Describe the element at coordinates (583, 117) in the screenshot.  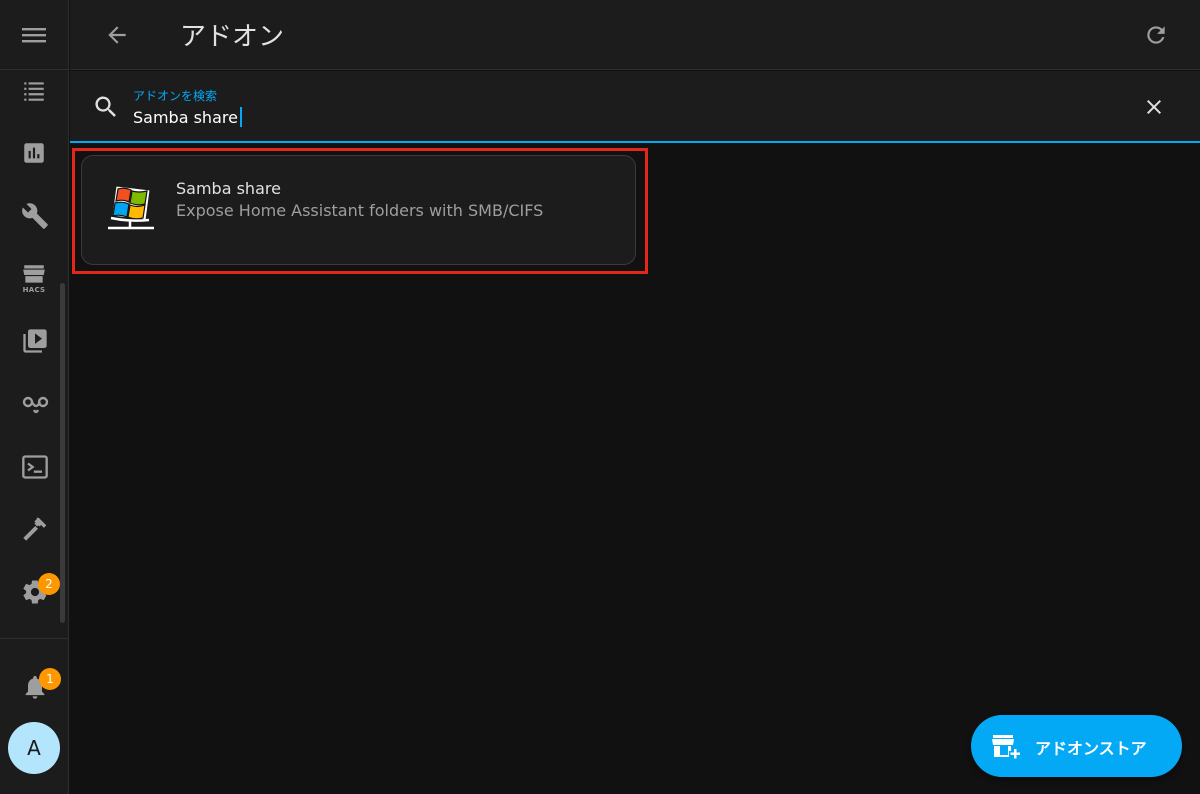
I see `search-input` at that location.